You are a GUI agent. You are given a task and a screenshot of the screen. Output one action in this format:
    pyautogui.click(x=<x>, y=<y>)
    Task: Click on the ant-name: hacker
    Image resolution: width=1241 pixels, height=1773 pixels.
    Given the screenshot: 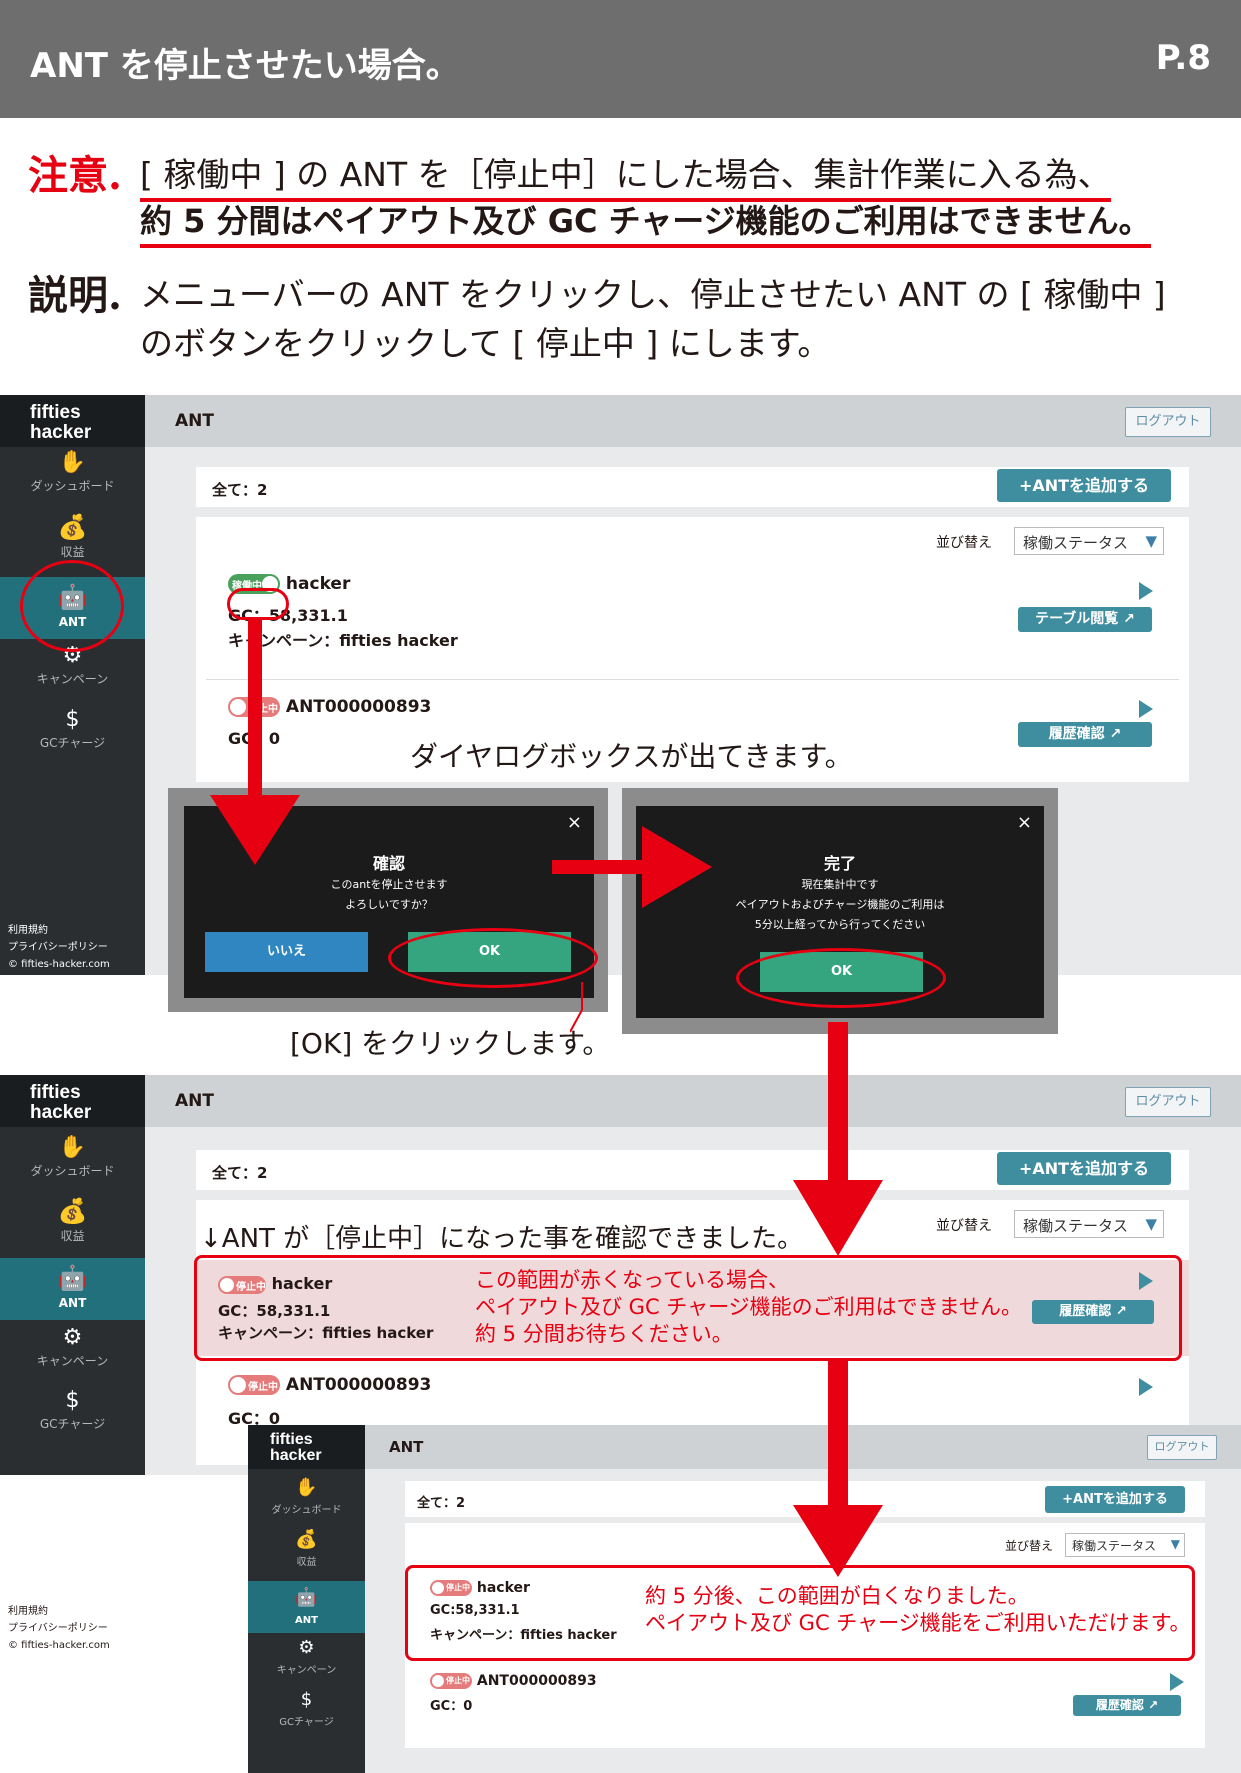 What is the action you would take?
    pyautogui.click(x=318, y=584)
    